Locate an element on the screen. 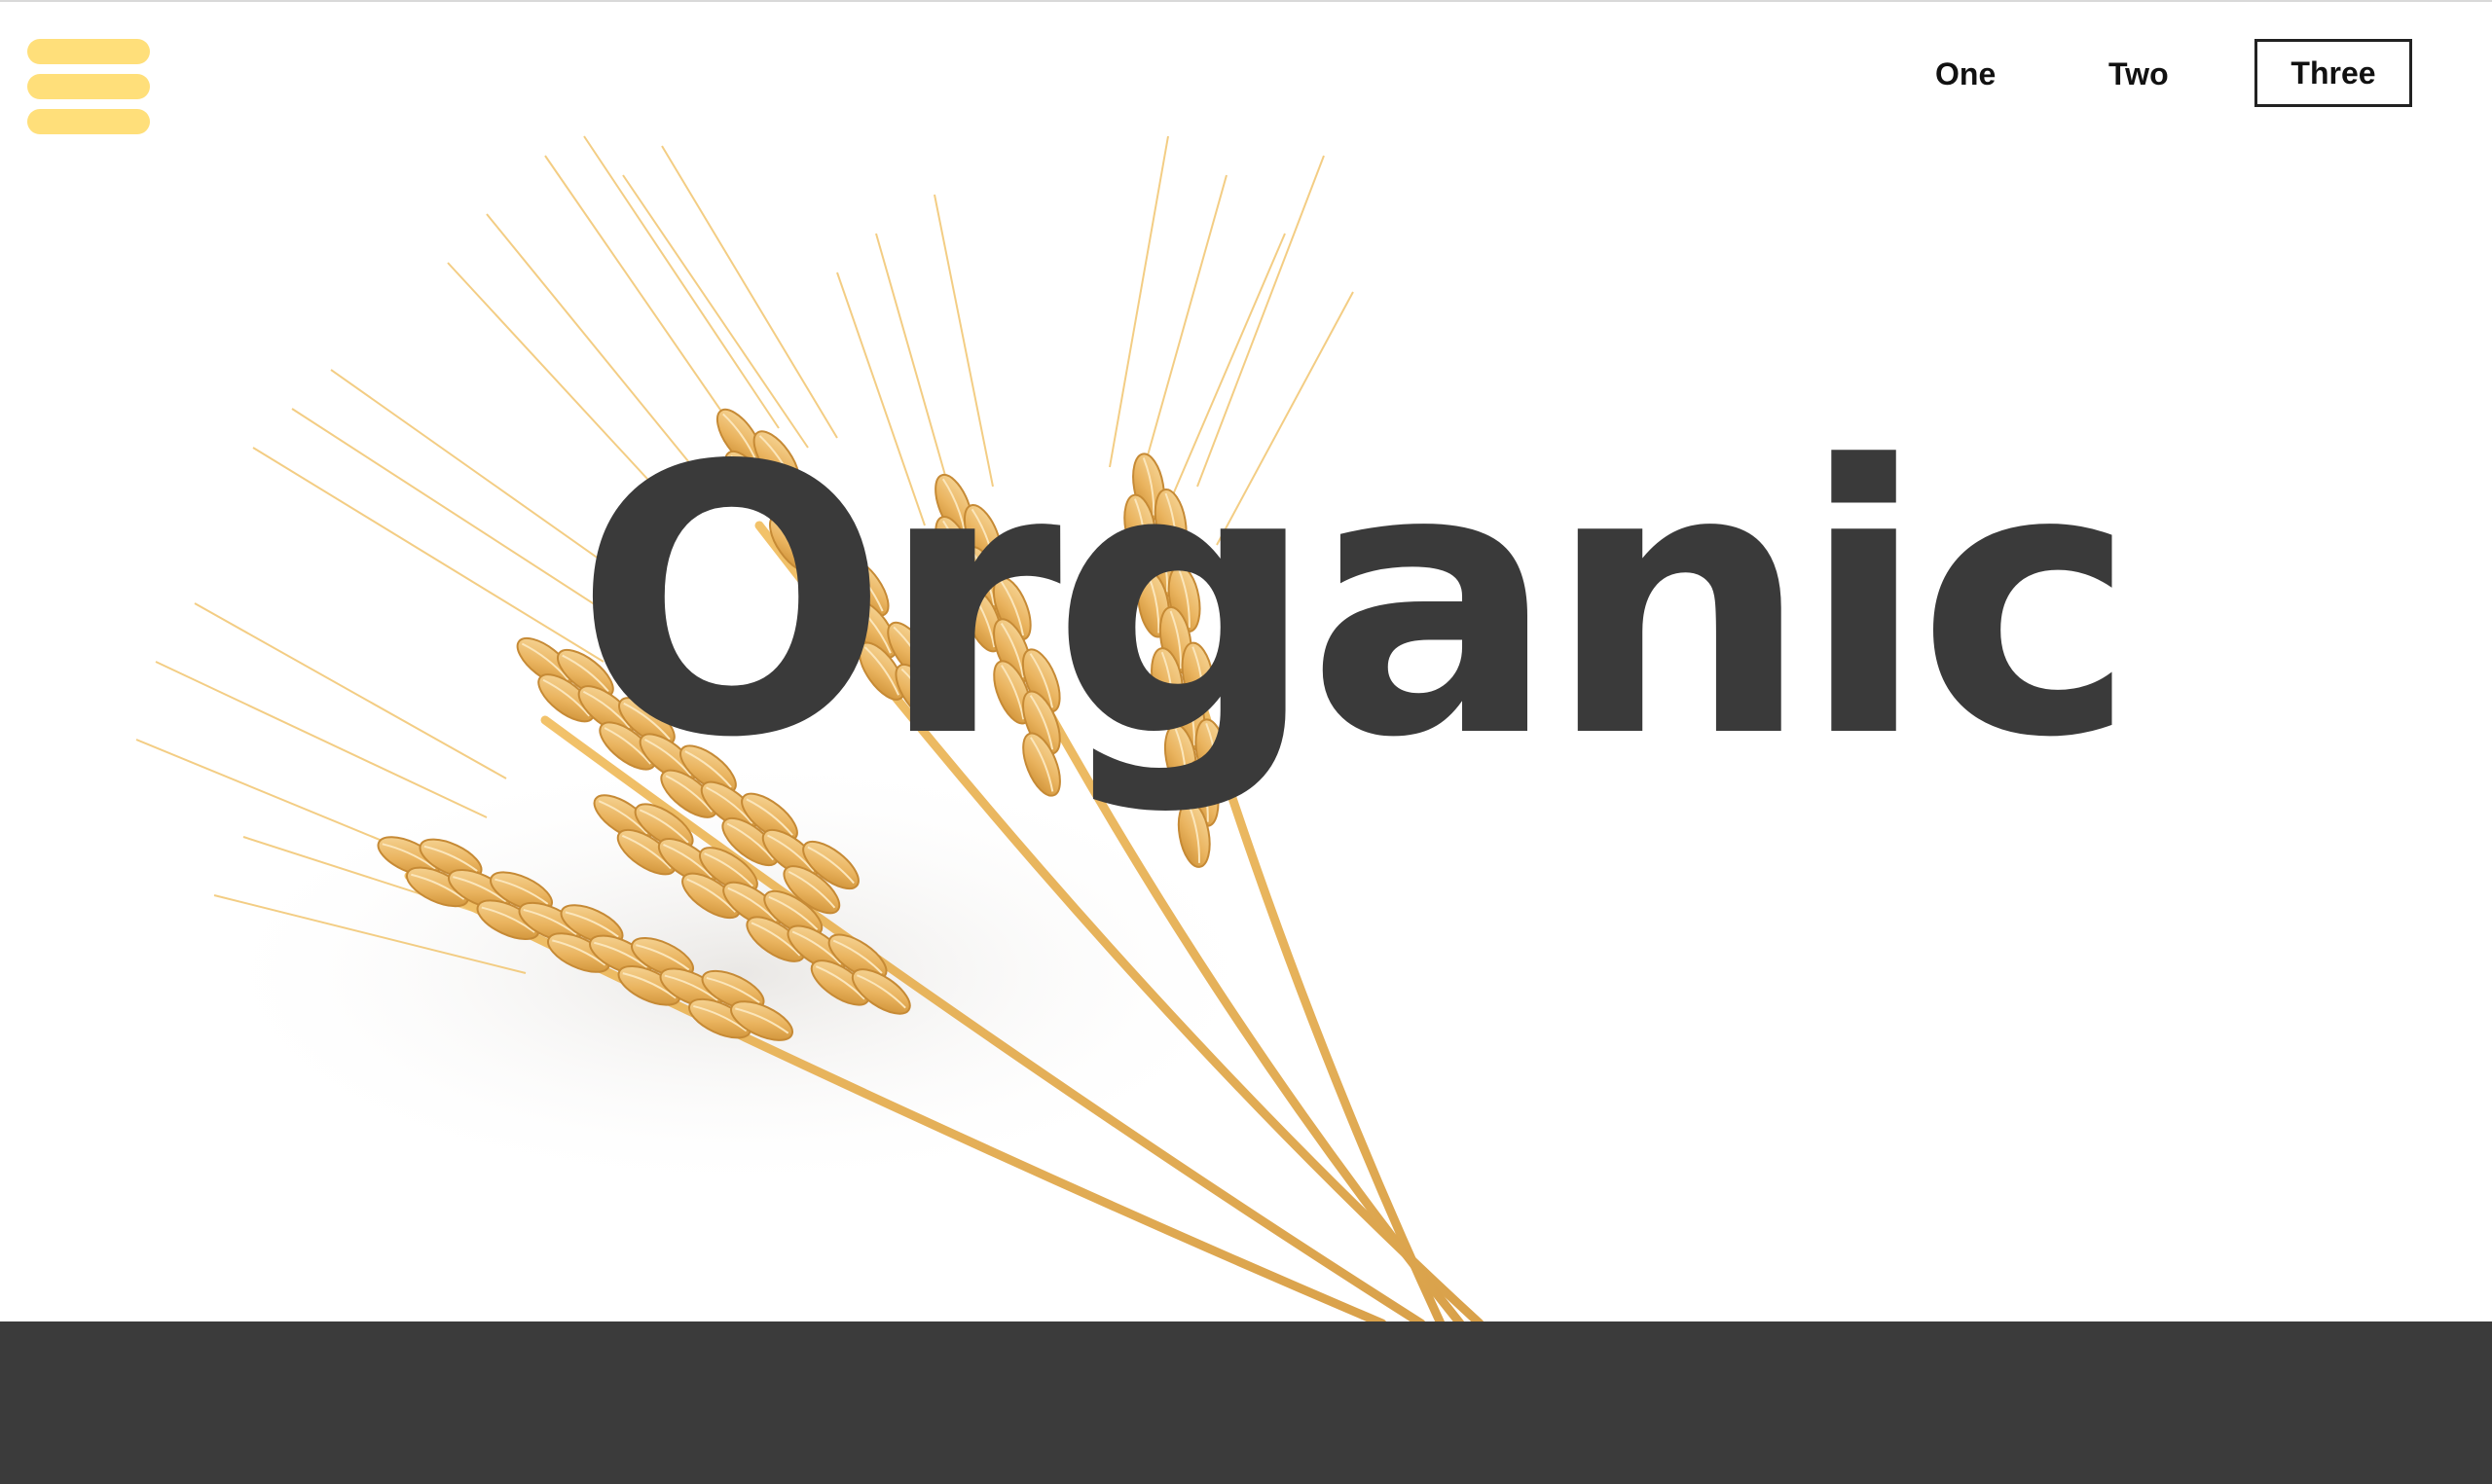  footer-band is located at coordinates (1246, 1403).